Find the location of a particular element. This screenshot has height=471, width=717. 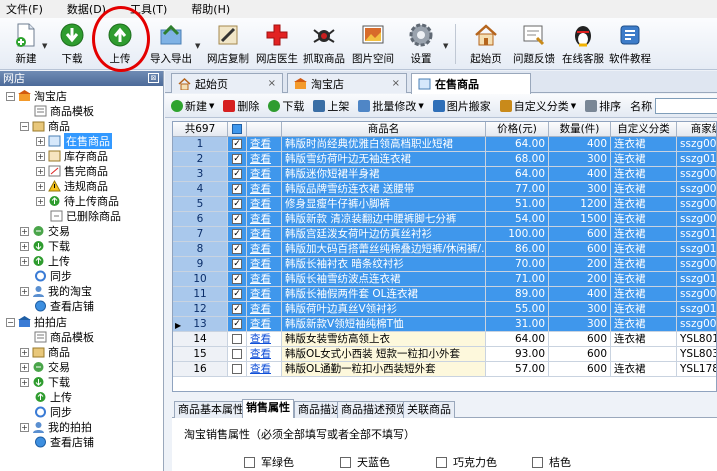

tree-node-tb-goods: − 商品 is located at coordinates (45, 126).